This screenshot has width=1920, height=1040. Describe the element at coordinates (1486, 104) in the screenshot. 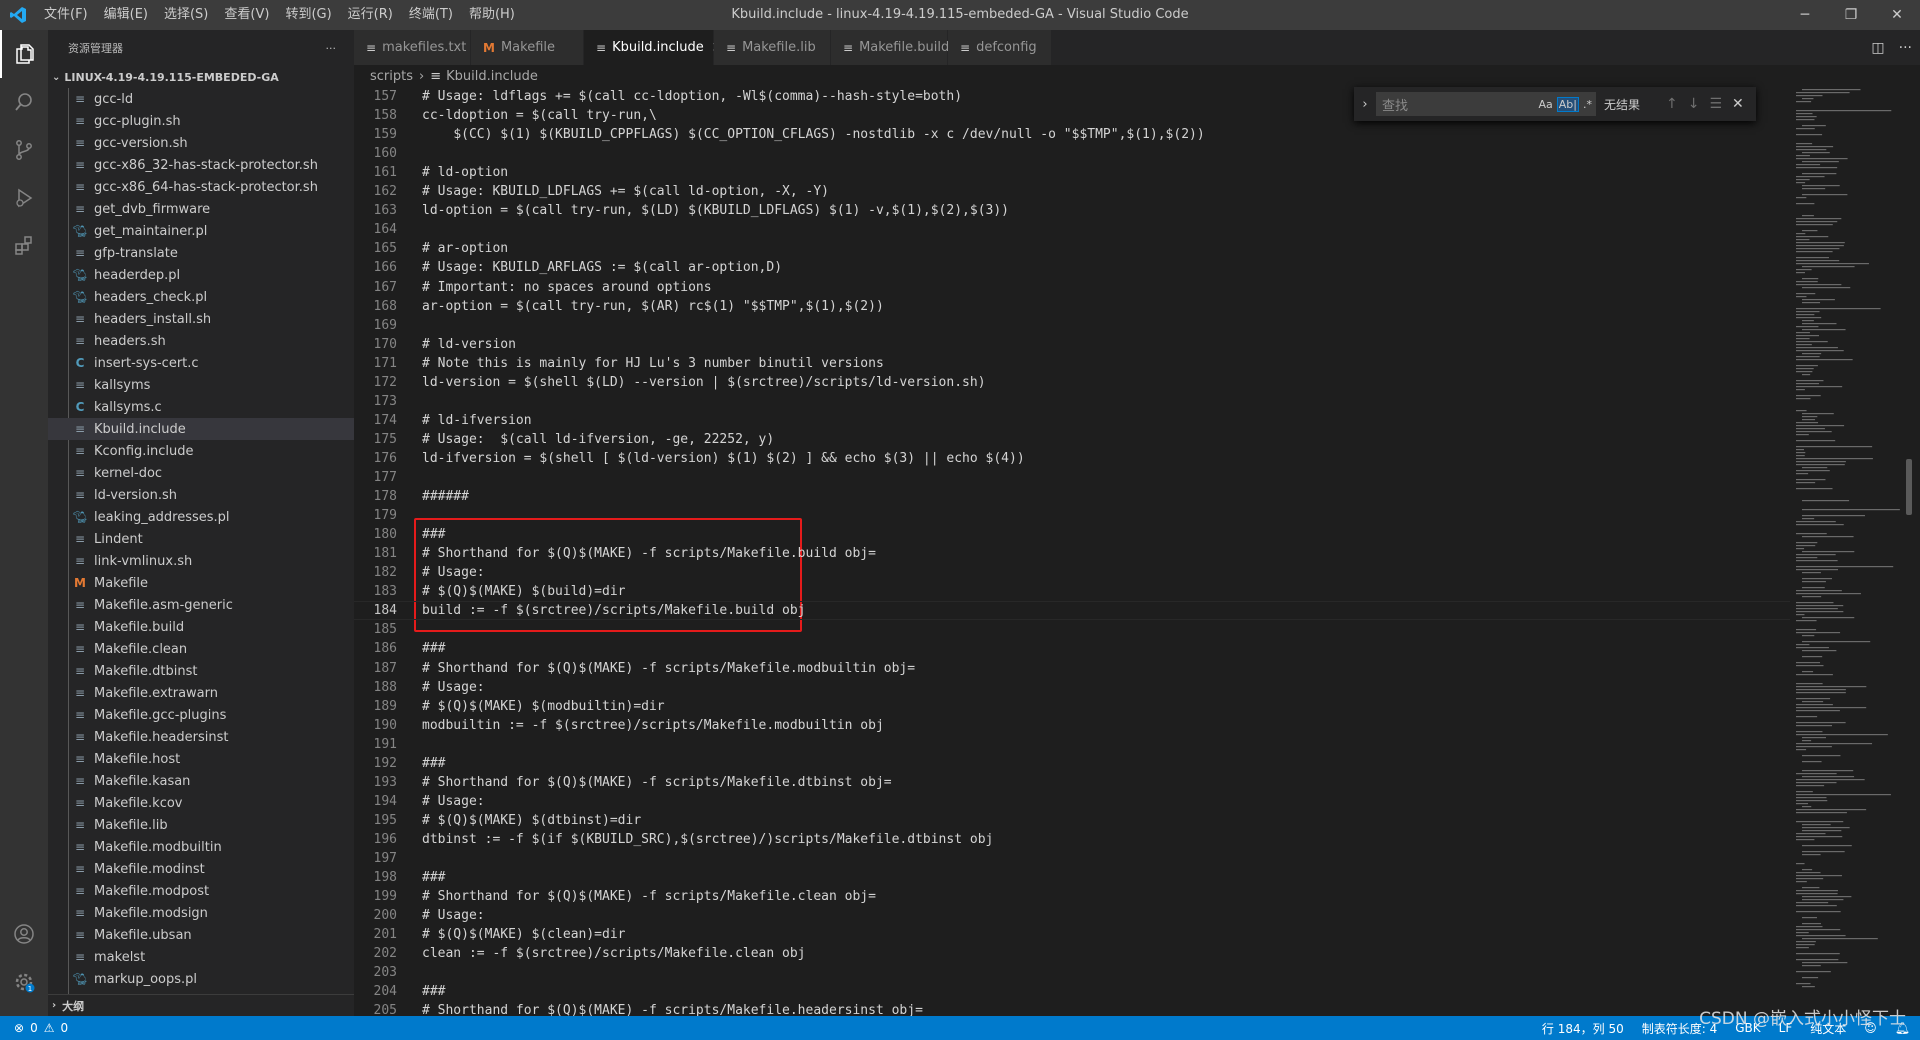

I see `find-input: 查找 Aa Ab| .*` at that location.